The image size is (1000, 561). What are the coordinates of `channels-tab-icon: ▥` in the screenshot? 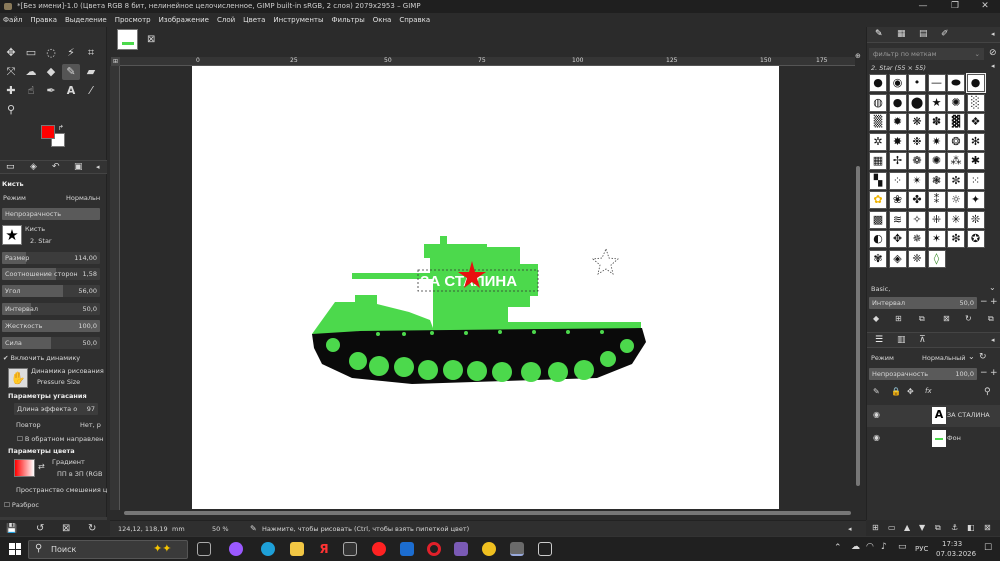 It's located at (901, 340).